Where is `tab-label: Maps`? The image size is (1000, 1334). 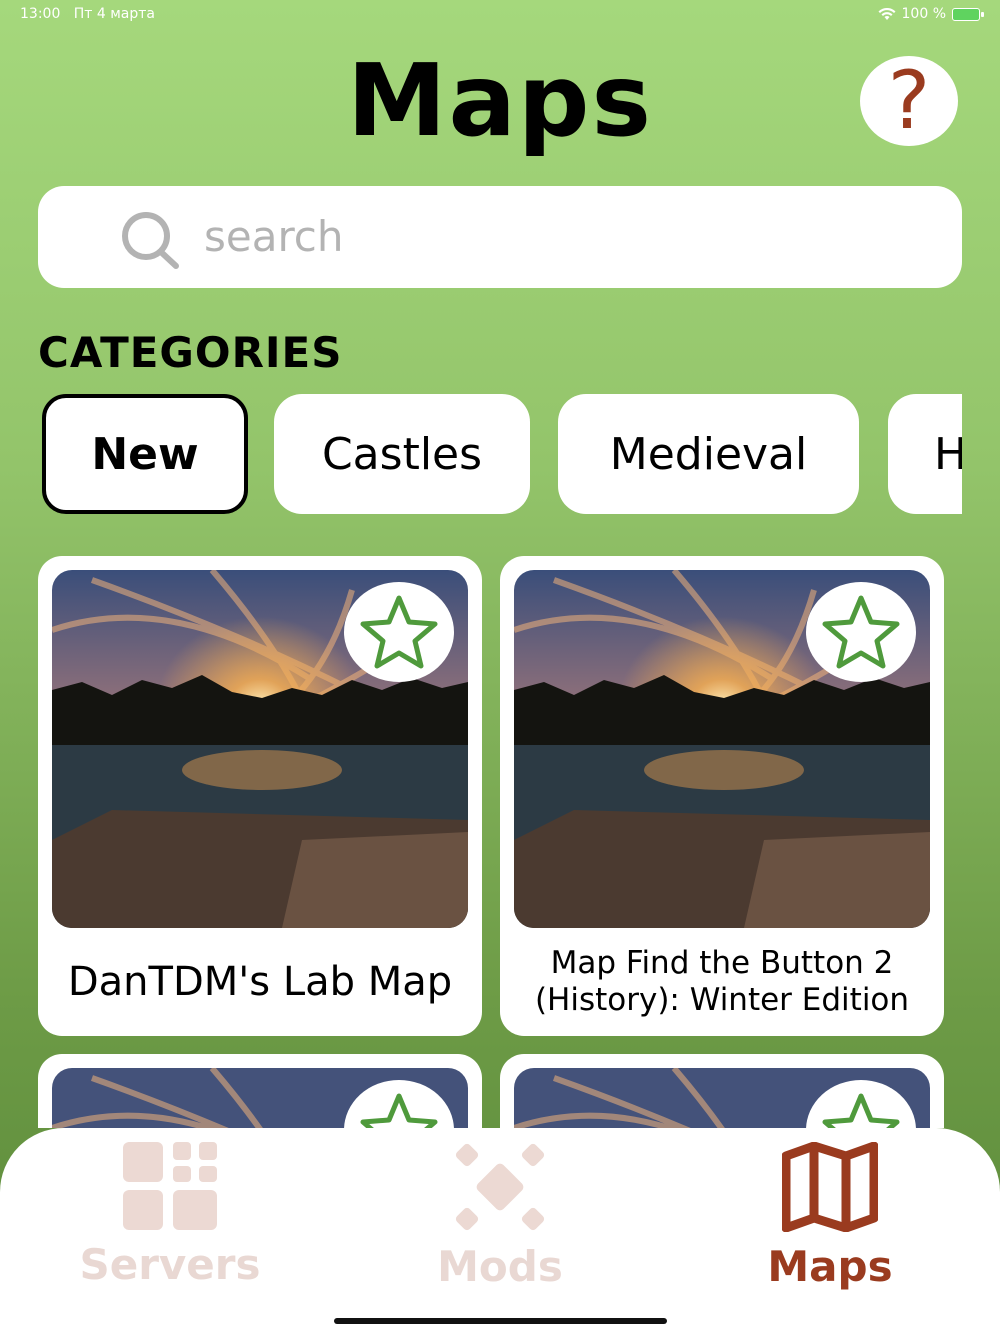
tab-label: Maps is located at coordinates (830, 1266).